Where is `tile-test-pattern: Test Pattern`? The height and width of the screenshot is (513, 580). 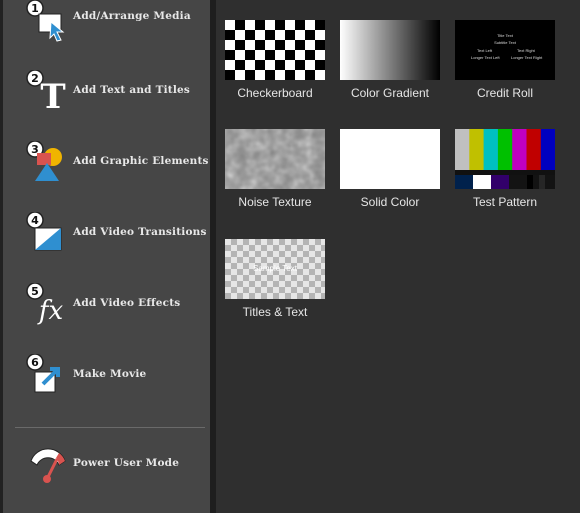
tile-test-pattern: Test Pattern is located at coordinates (507, 169).